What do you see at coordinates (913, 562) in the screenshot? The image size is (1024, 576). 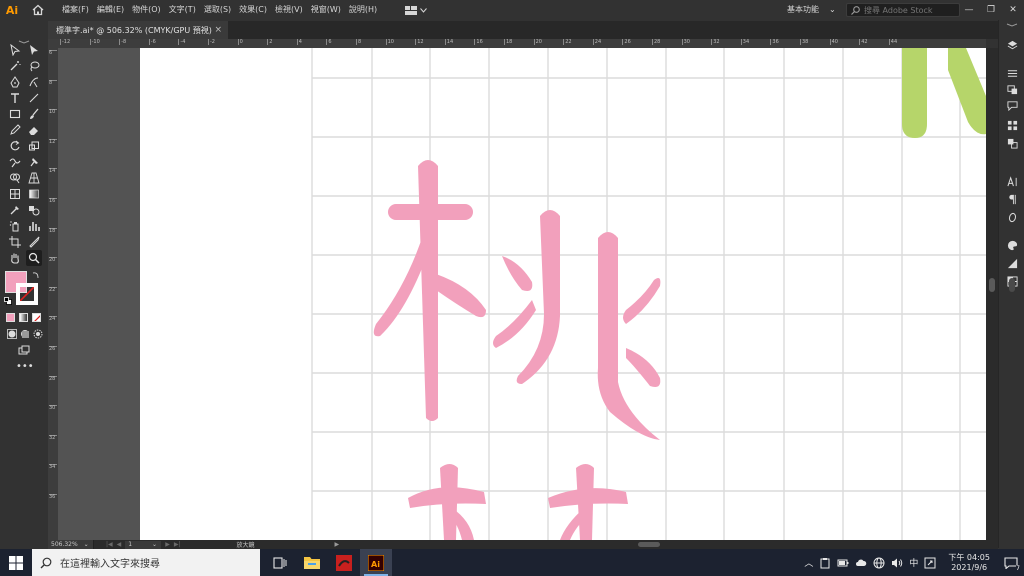 I see `input-method-indicator: 中` at bounding box center [913, 562].